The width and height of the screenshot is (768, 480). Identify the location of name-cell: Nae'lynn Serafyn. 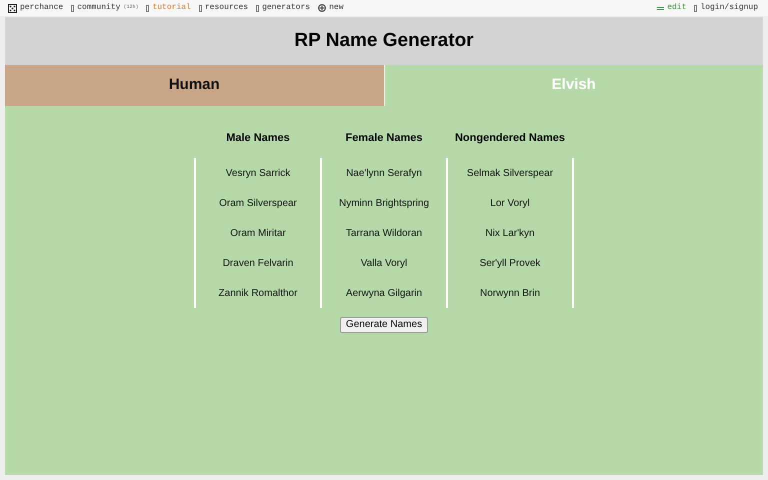
(384, 173).